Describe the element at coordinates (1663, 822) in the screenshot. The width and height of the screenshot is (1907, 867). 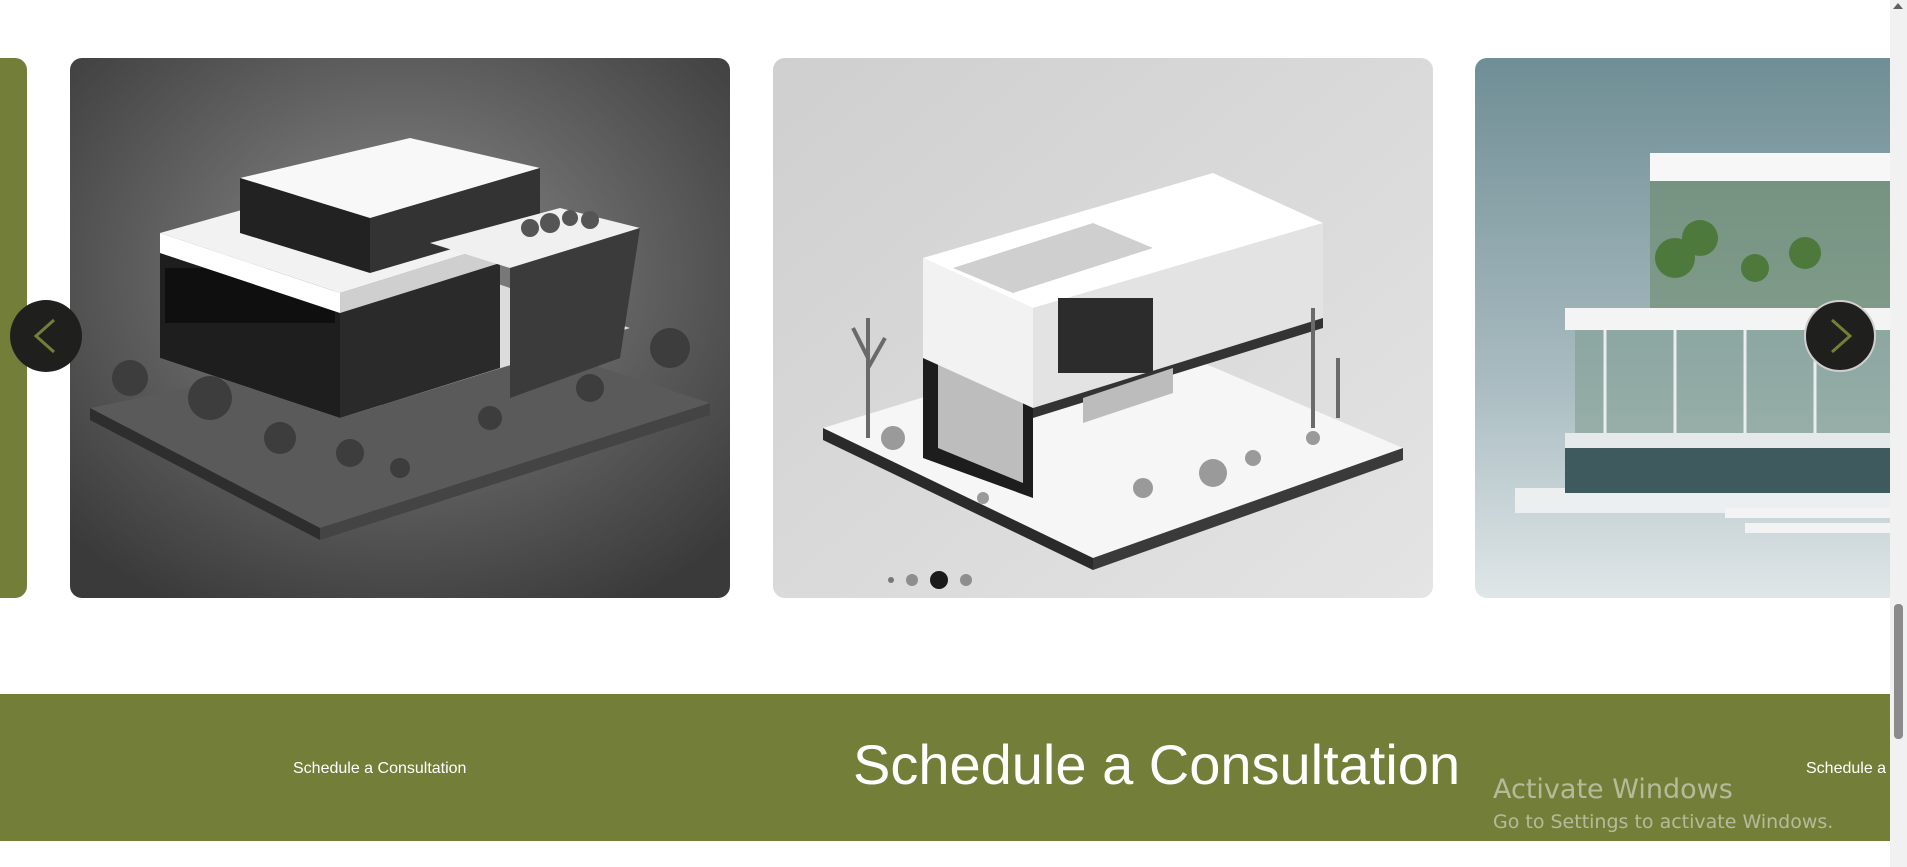
I see `watermark-line-2: Go to Settings to activate Windows.` at that location.